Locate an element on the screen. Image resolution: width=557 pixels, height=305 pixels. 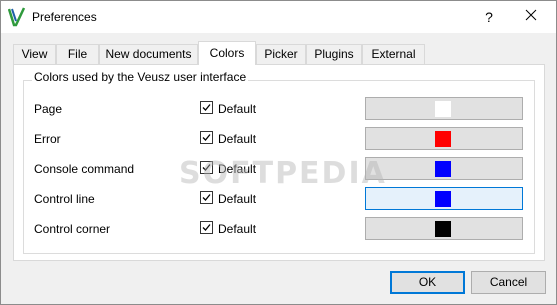
veusz-logo-icon is located at coordinates (17, 17).